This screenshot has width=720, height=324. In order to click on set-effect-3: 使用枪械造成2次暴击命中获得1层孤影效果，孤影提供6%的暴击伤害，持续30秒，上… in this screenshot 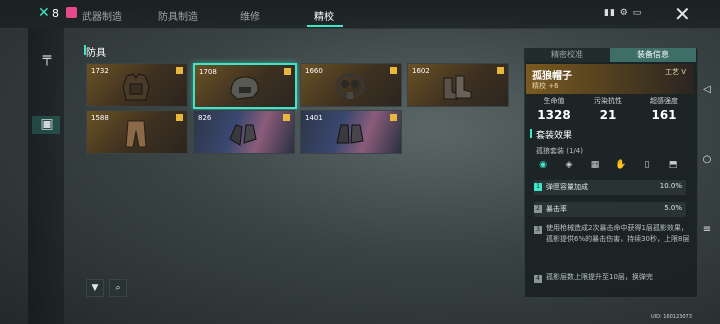, I will do `click(618, 233)`.